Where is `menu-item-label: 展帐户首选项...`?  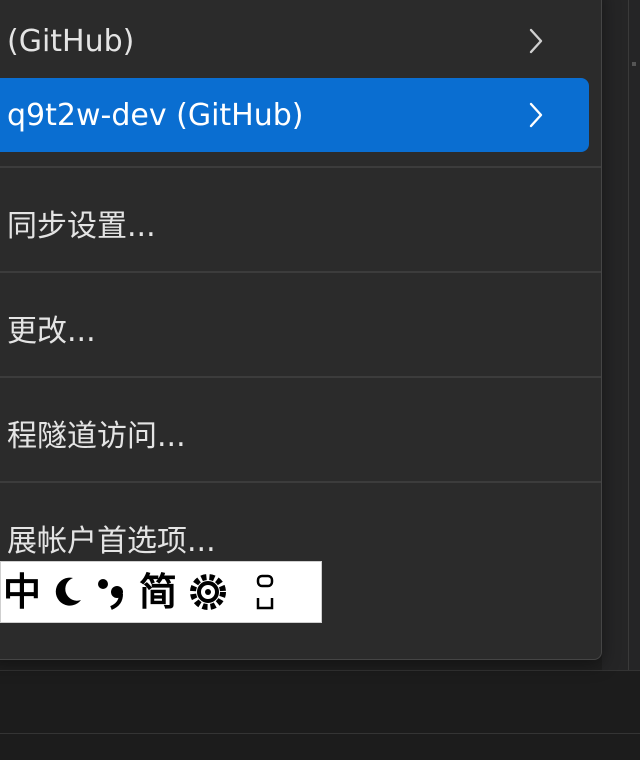
menu-item-label: 展帐户首选项... is located at coordinates (111, 541).